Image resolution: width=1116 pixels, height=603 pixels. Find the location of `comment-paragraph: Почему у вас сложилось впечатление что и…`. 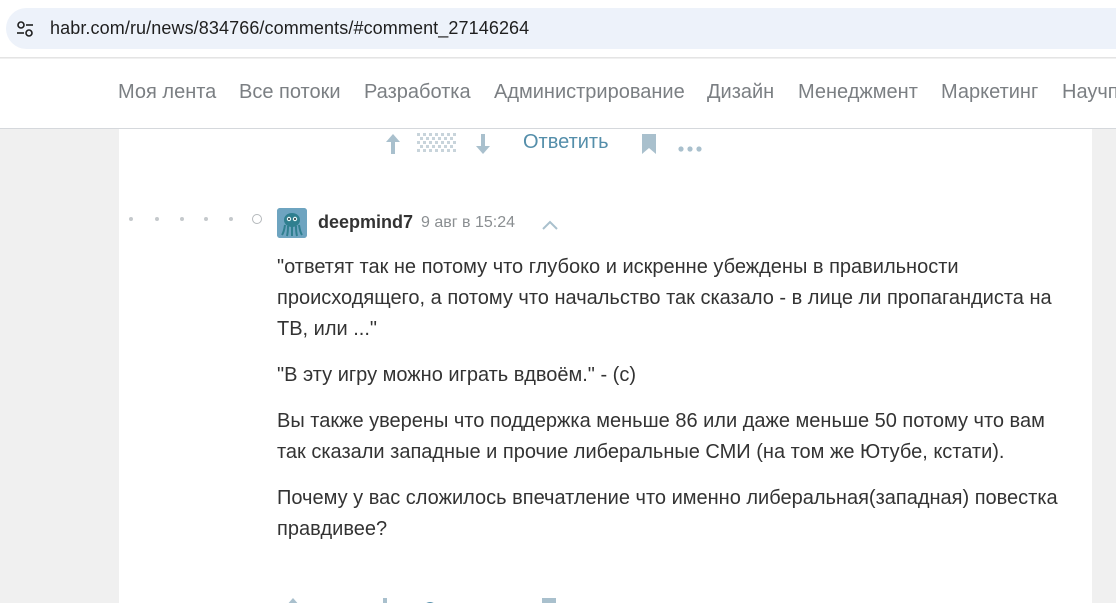

comment-paragraph: Почему у вас сложилось впечатление что и… is located at coordinates (667, 513).